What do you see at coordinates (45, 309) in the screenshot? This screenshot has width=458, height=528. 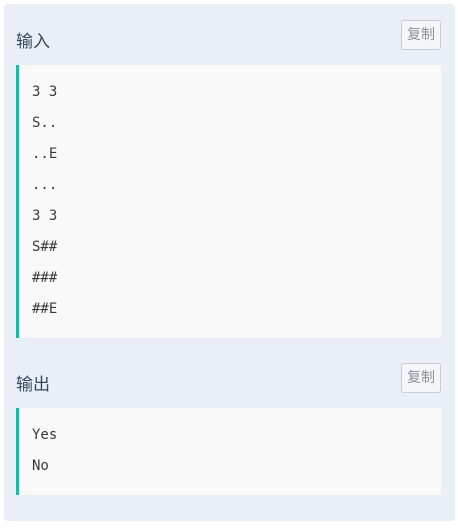 I see `input-line: ##E` at bounding box center [45, 309].